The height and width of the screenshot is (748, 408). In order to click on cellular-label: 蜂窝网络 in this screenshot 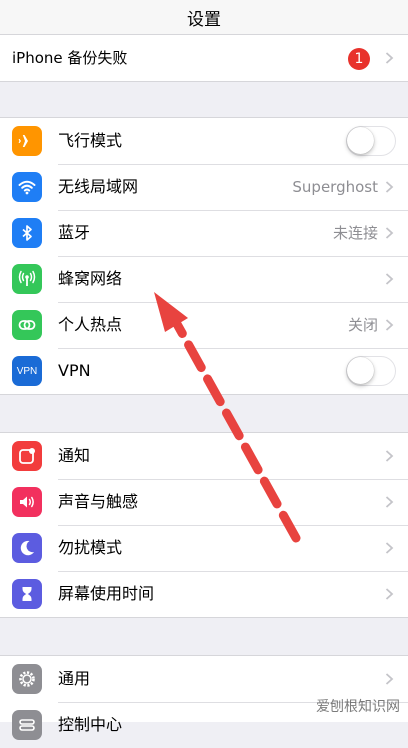, I will do `click(90, 278)`.